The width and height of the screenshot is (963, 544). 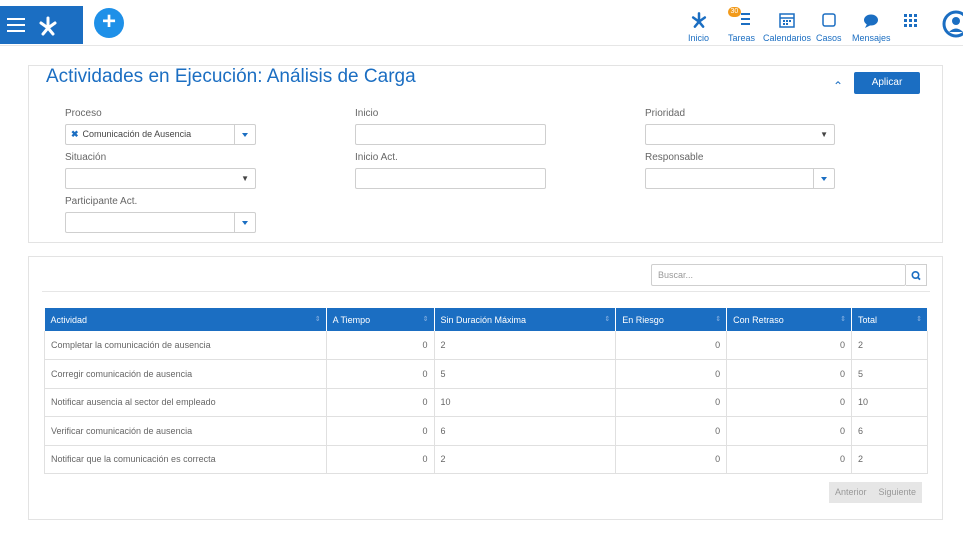 I want to click on search-icon, so click(x=916, y=276).